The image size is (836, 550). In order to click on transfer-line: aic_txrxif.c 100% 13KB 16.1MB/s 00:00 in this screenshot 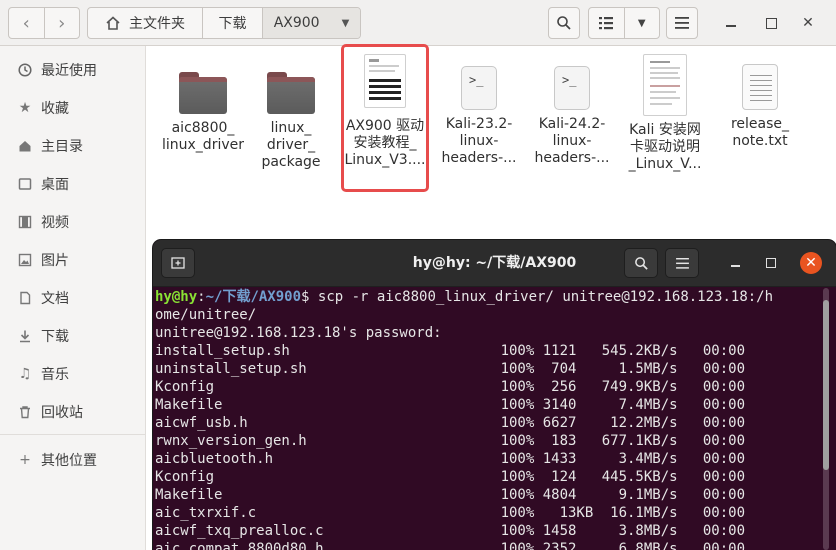, I will do `click(450, 513)`.